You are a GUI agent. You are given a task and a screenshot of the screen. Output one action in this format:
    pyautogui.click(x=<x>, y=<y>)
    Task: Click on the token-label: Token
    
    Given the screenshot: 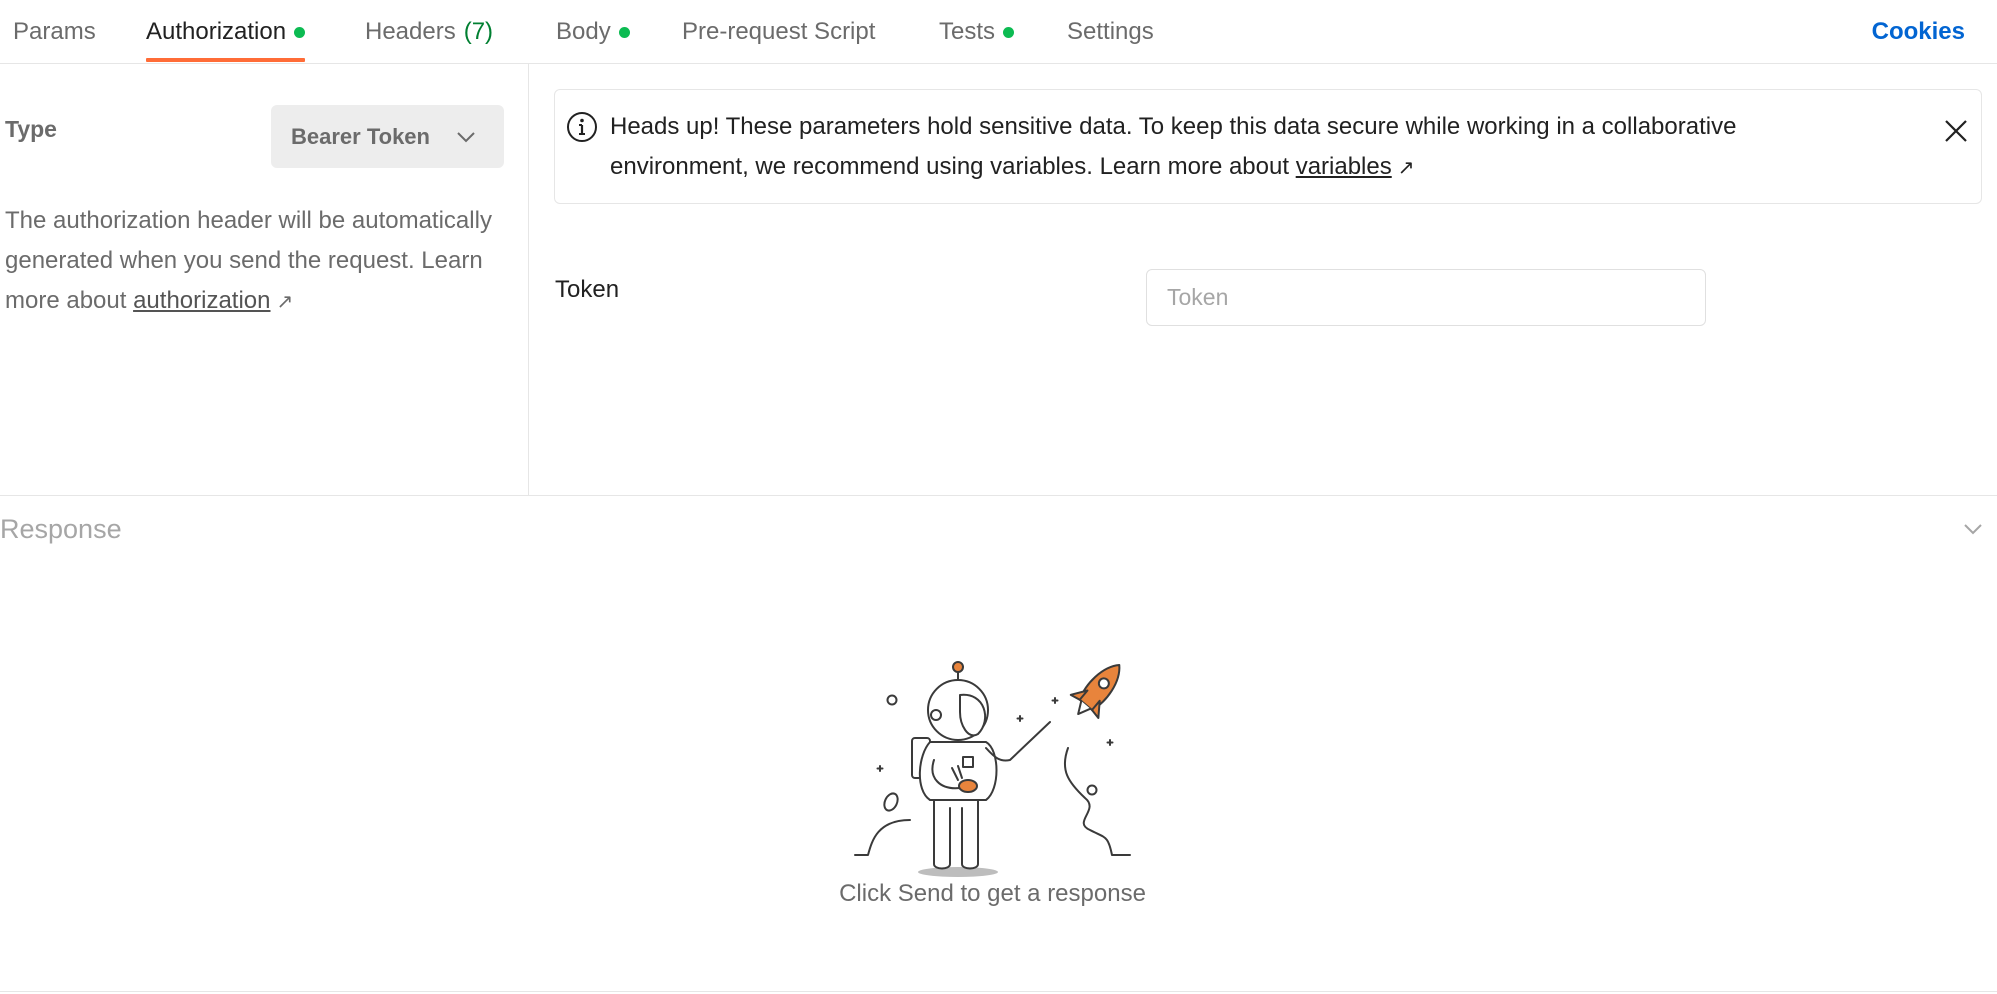 What is the action you would take?
    pyautogui.click(x=587, y=289)
    